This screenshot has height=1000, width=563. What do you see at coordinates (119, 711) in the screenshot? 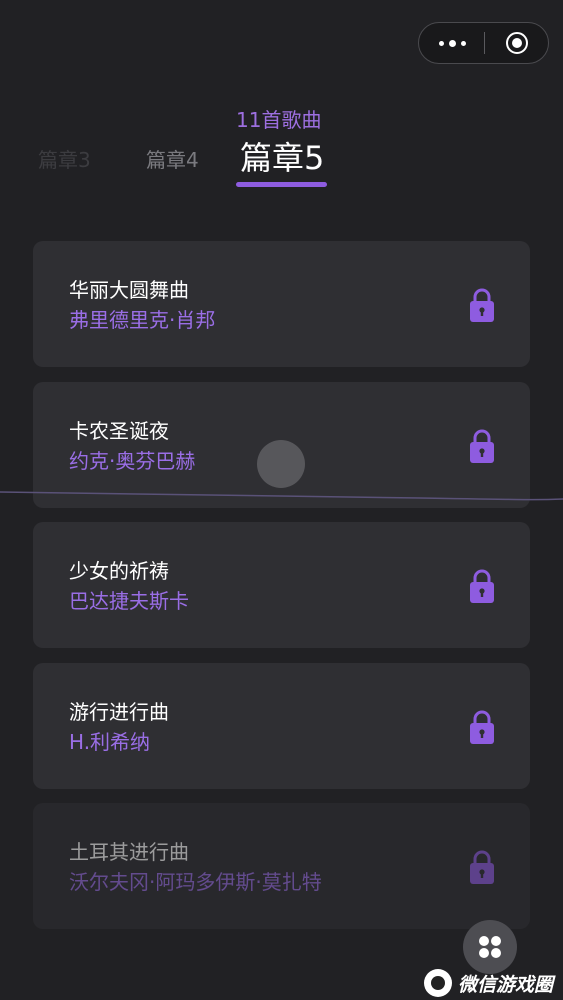
I see `song-title: 游行进行曲` at bounding box center [119, 711].